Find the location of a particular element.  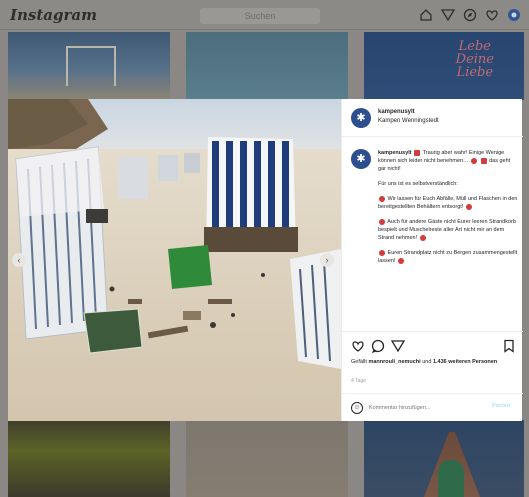

comment-bar: ☺ Posten is located at coordinates (432, 407).